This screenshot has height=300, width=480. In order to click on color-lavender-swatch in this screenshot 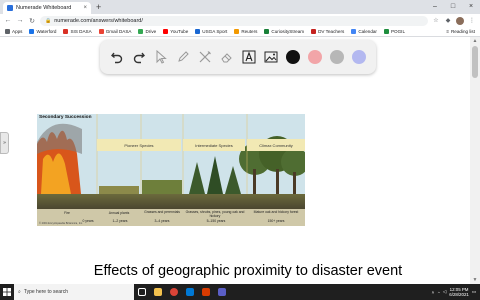, I will do `click(359, 57)`.